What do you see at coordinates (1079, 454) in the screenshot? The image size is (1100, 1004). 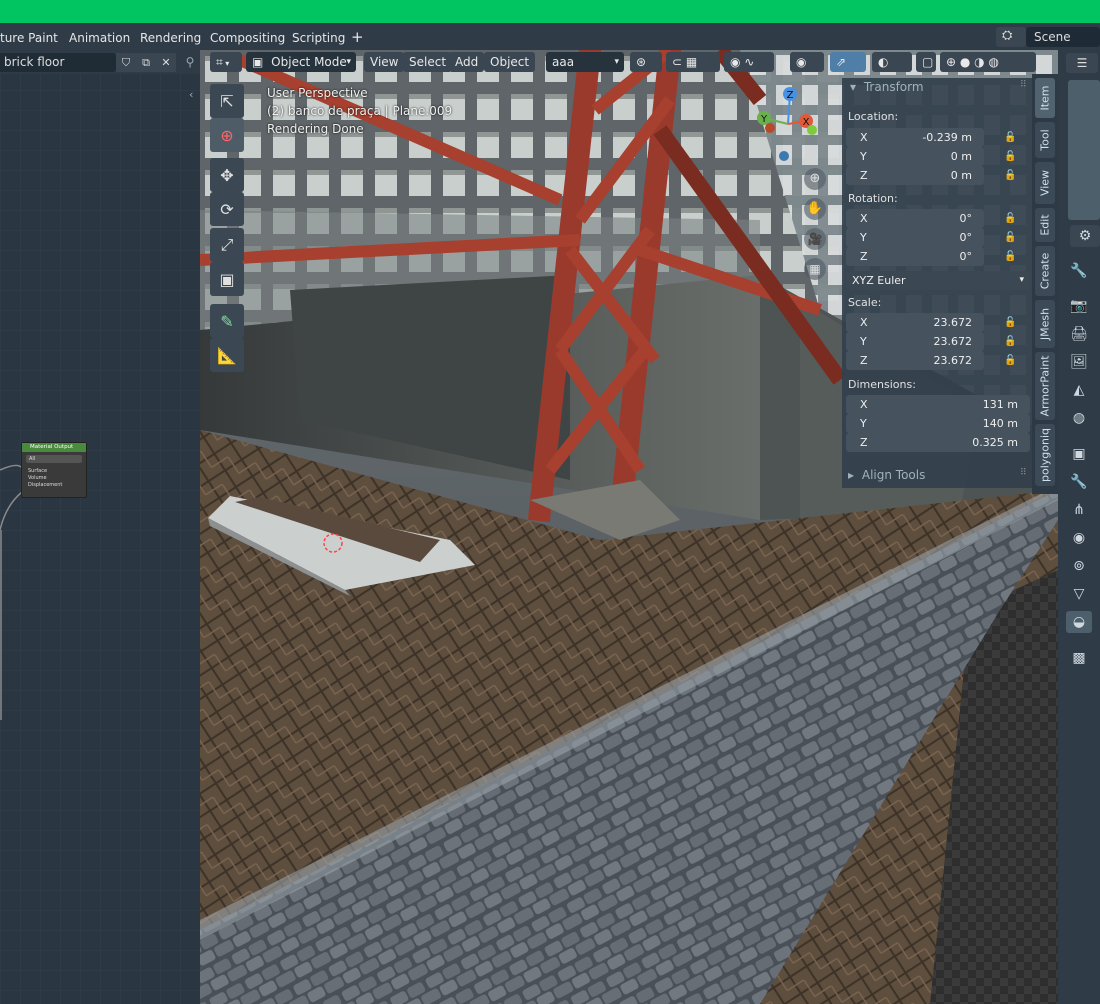 I see `object-properties-icon: ▣` at bounding box center [1079, 454].